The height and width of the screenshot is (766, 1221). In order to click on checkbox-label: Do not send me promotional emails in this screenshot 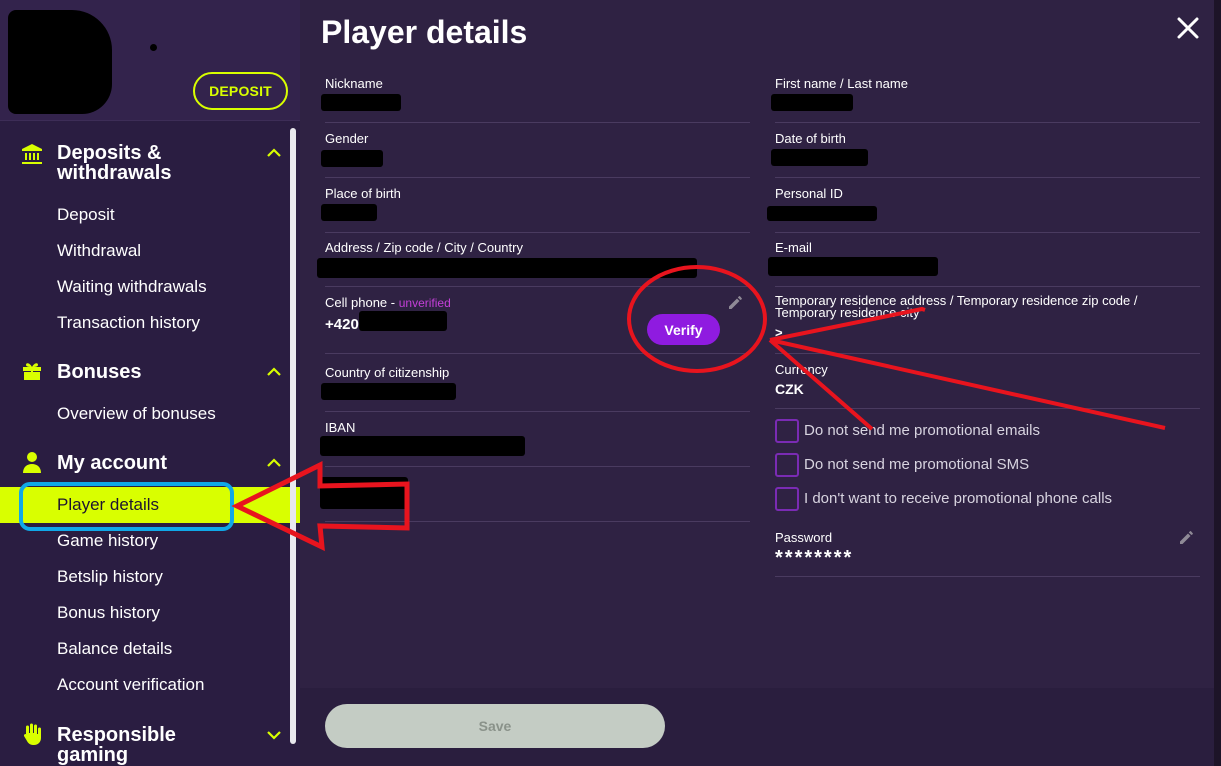, I will do `click(922, 430)`.